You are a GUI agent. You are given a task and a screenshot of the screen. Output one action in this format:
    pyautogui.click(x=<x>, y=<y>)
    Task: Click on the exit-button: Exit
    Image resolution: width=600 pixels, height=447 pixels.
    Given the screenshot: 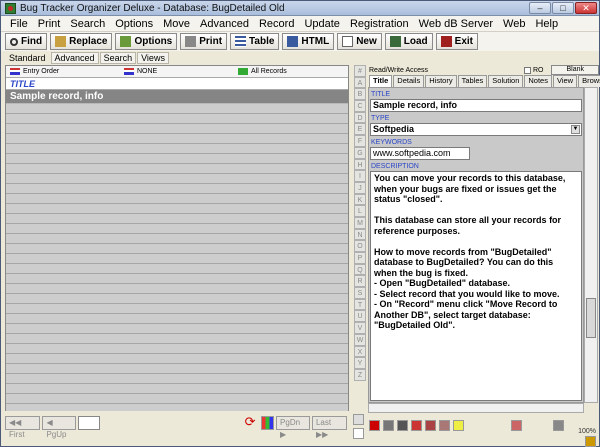 What is the action you would take?
    pyautogui.click(x=456, y=41)
    